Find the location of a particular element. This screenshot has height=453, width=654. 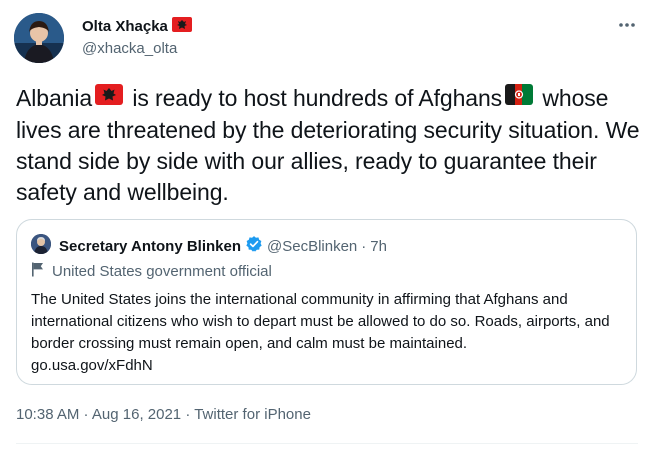

government-label-text: United States government official is located at coordinates (162, 271).